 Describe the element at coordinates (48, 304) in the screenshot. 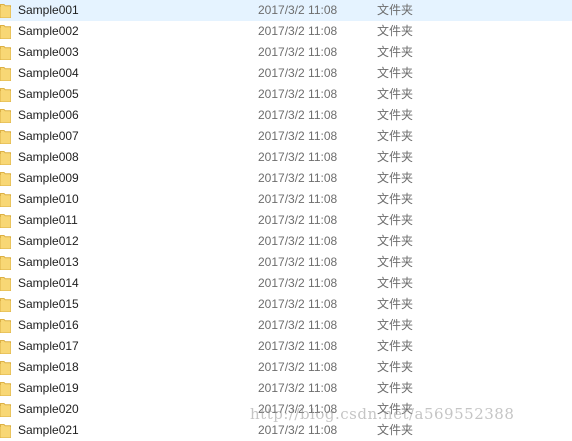

I see `file-name: Sample015` at that location.